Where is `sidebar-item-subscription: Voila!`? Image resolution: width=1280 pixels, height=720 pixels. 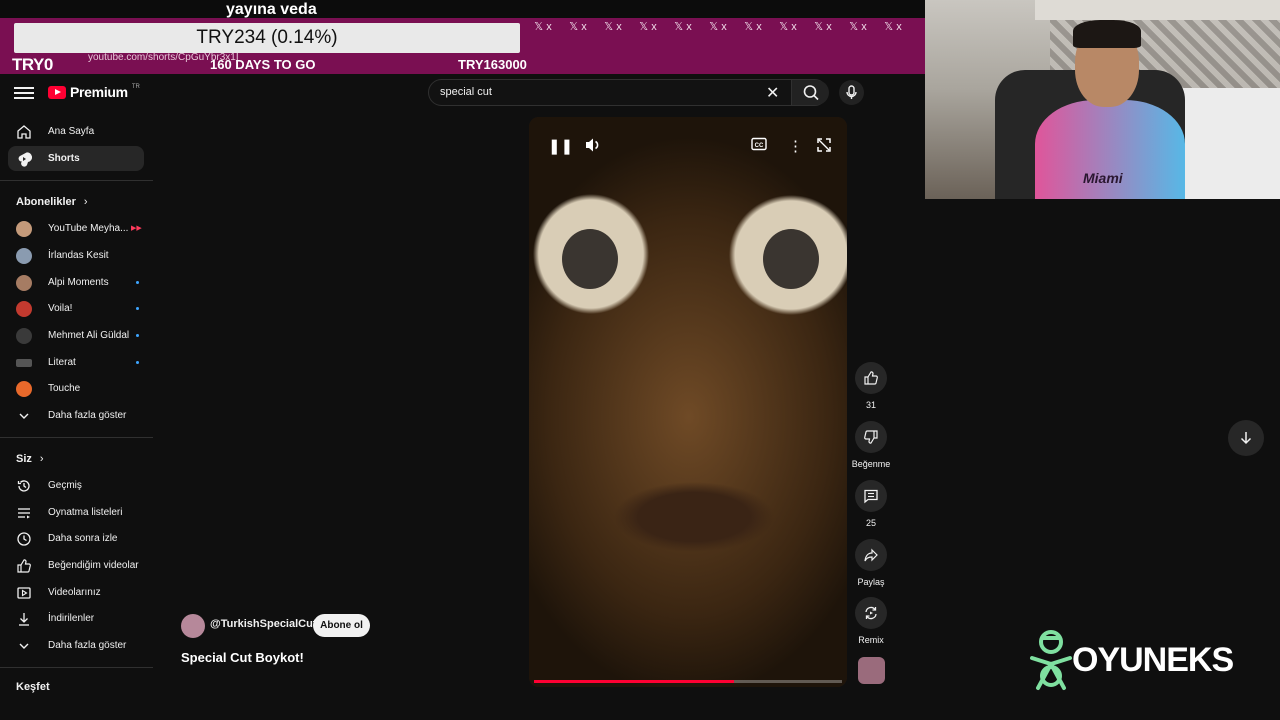 sidebar-item-subscription: Voila! is located at coordinates (76, 308).